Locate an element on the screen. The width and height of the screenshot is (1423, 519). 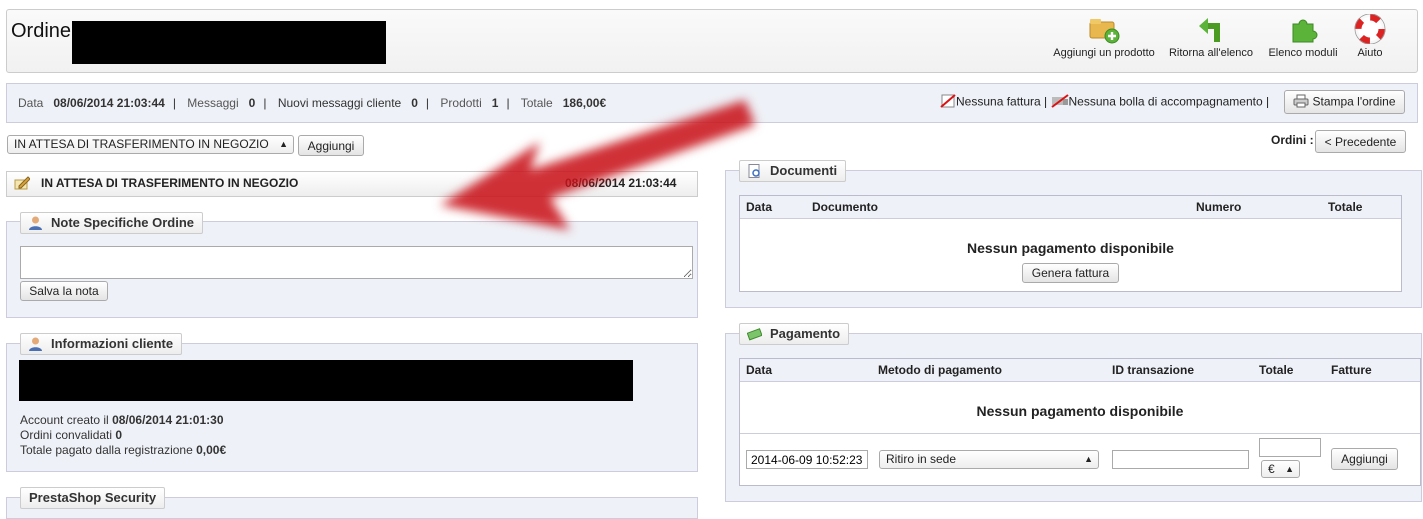
order-notes-title: Note Specifiche Ordine is located at coordinates (123, 222).